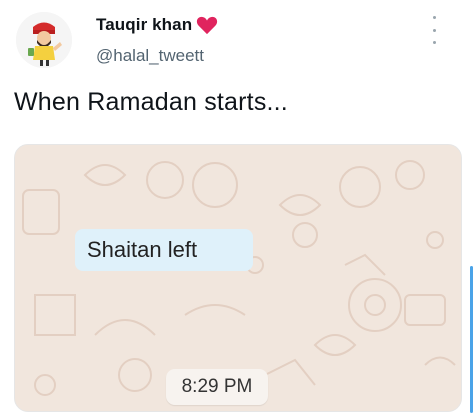 Image resolution: width=474 pixels, height=413 pixels. Describe the element at coordinates (157, 39) in the screenshot. I see `author-names: Tauqir khan @halal_tweett` at that location.